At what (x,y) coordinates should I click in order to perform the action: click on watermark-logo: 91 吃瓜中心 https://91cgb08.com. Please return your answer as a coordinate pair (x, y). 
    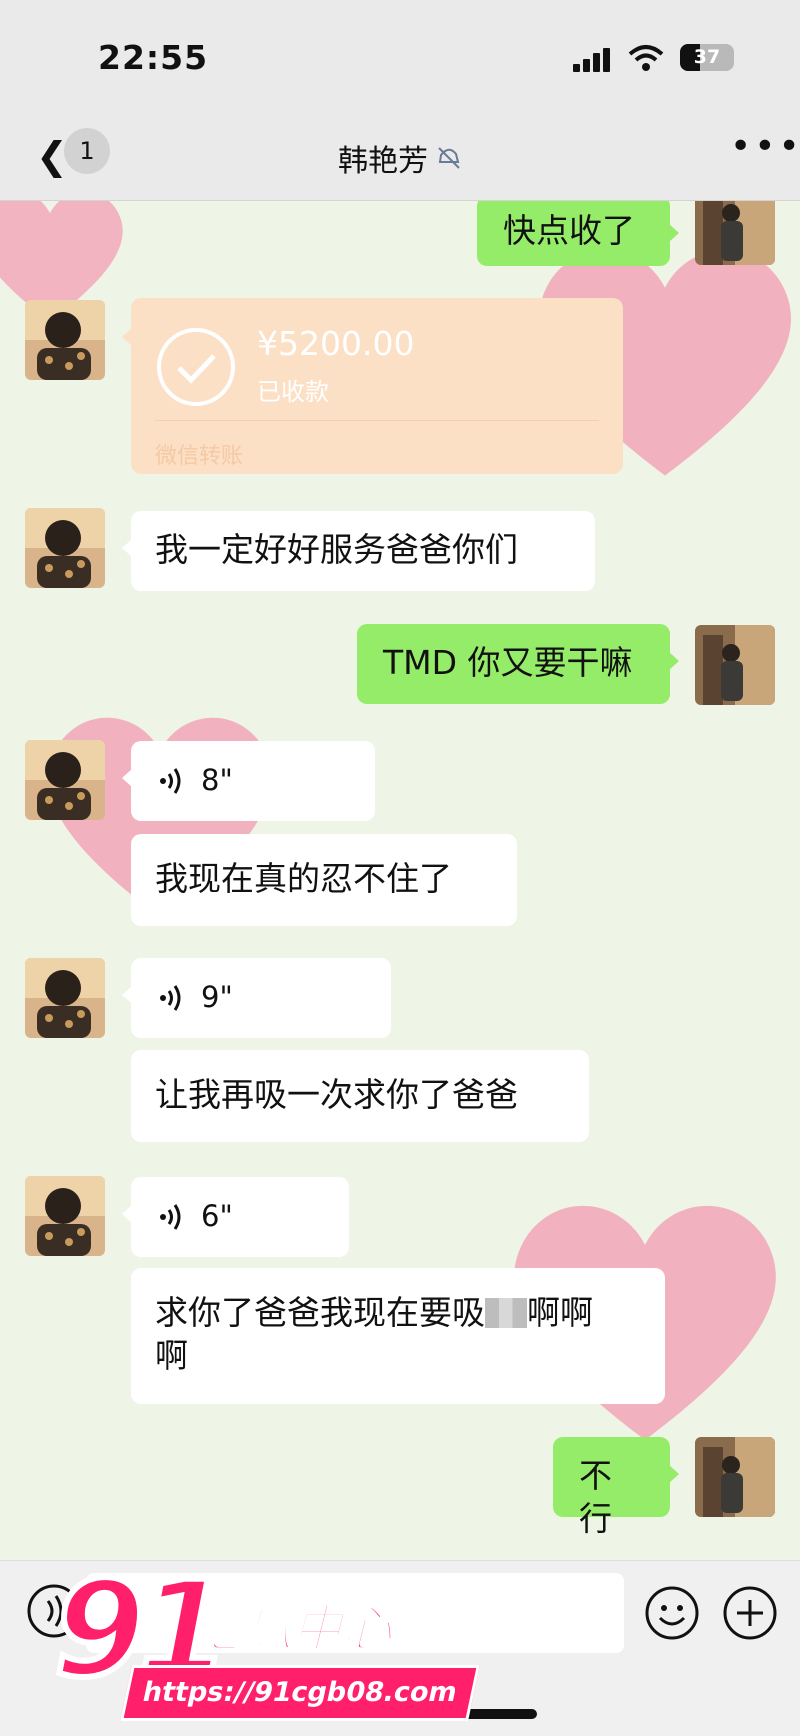
    Looking at the image, I should click on (250, 1638).